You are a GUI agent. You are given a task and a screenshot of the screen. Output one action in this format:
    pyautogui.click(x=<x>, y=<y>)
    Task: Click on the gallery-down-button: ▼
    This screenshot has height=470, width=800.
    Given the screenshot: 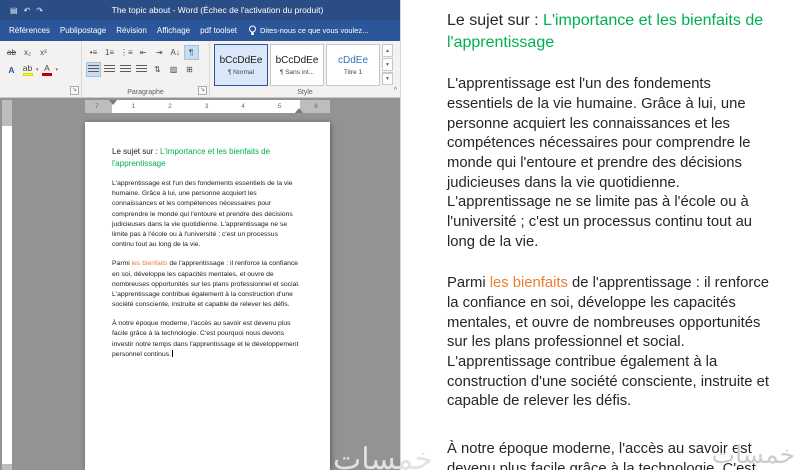 What is the action you would take?
    pyautogui.click(x=387, y=64)
    